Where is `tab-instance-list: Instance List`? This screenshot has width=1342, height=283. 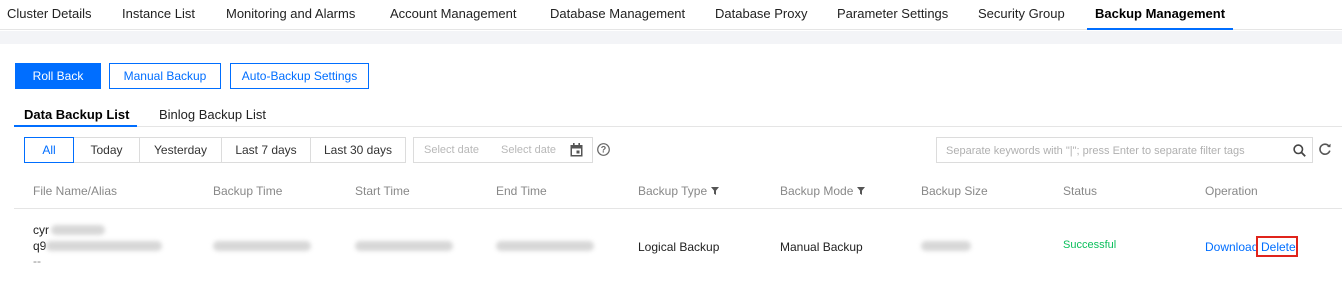
tab-instance-list: Instance List is located at coordinates (158, 18).